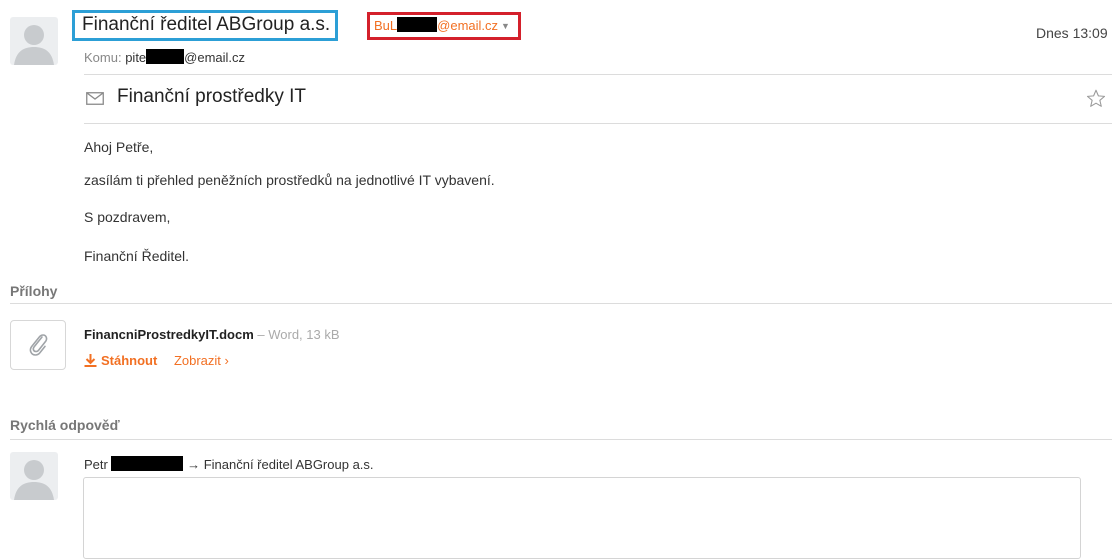  I want to click on download-button: Stáhnout, so click(122, 360).